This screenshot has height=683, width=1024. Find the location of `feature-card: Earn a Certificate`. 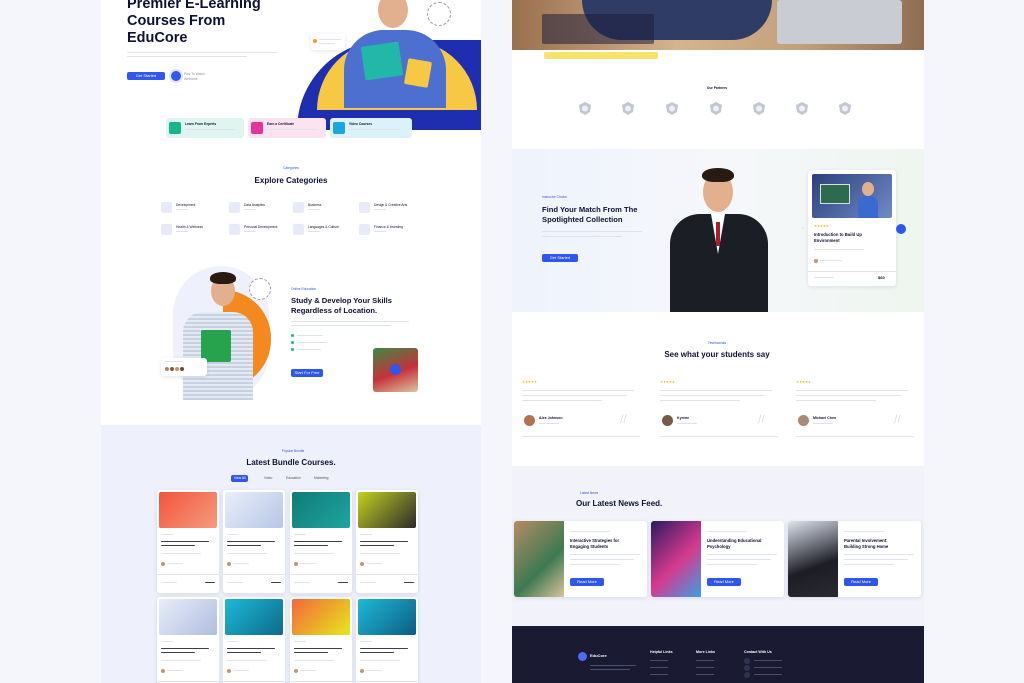

feature-card: Earn a Certificate is located at coordinates (287, 128).